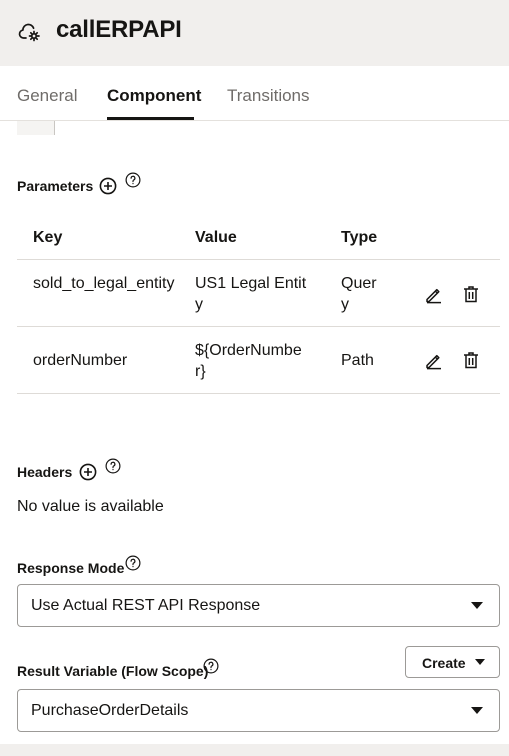 This screenshot has width=509, height=756. What do you see at coordinates (29, 32) in the screenshot?
I see `cloud-gear-icon` at bounding box center [29, 32].